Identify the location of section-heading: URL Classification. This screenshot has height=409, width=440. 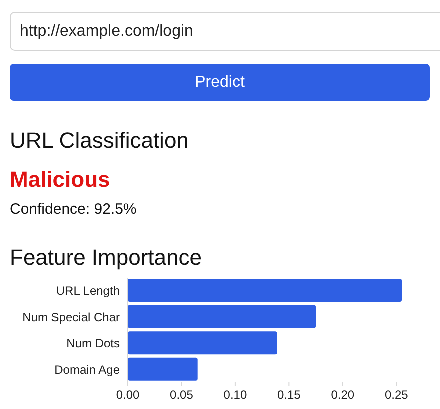
(100, 141).